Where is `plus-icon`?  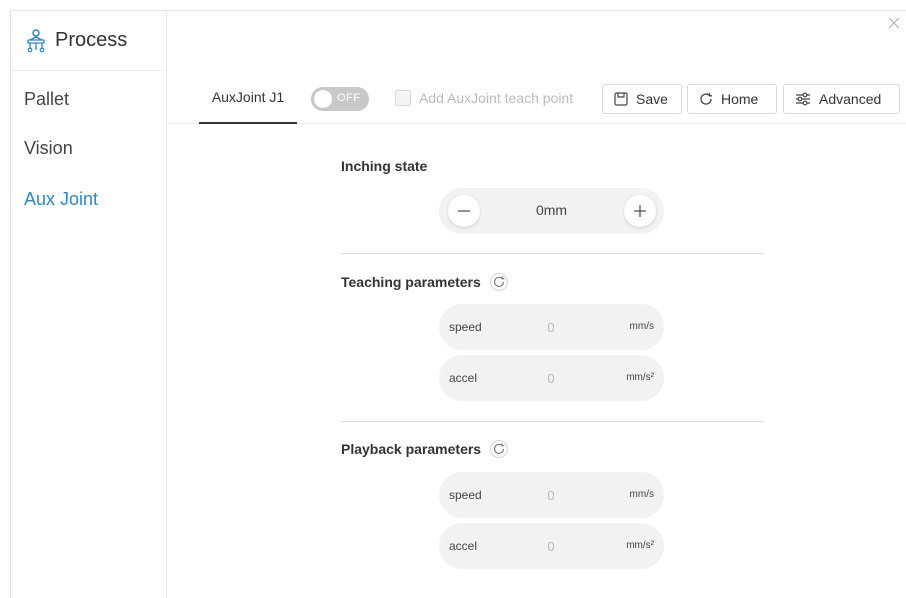 plus-icon is located at coordinates (640, 211).